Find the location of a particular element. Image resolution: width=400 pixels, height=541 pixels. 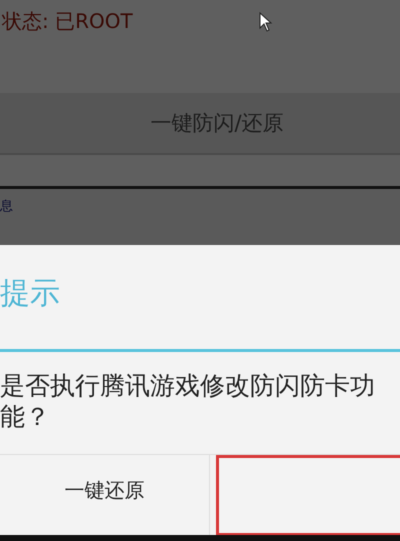

mouse-pointer-icon is located at coordinates (265, 22).